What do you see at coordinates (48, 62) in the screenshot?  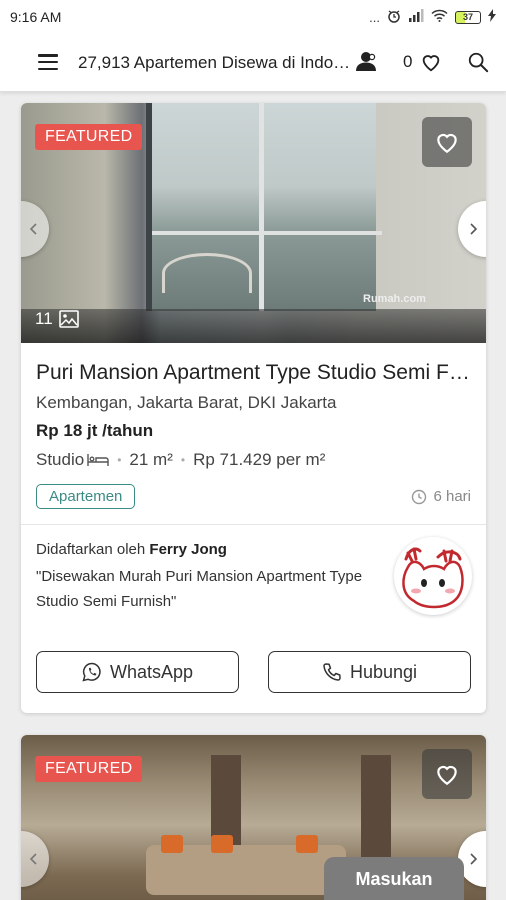 I see `menu-icon` at bounding box center [48, 62].